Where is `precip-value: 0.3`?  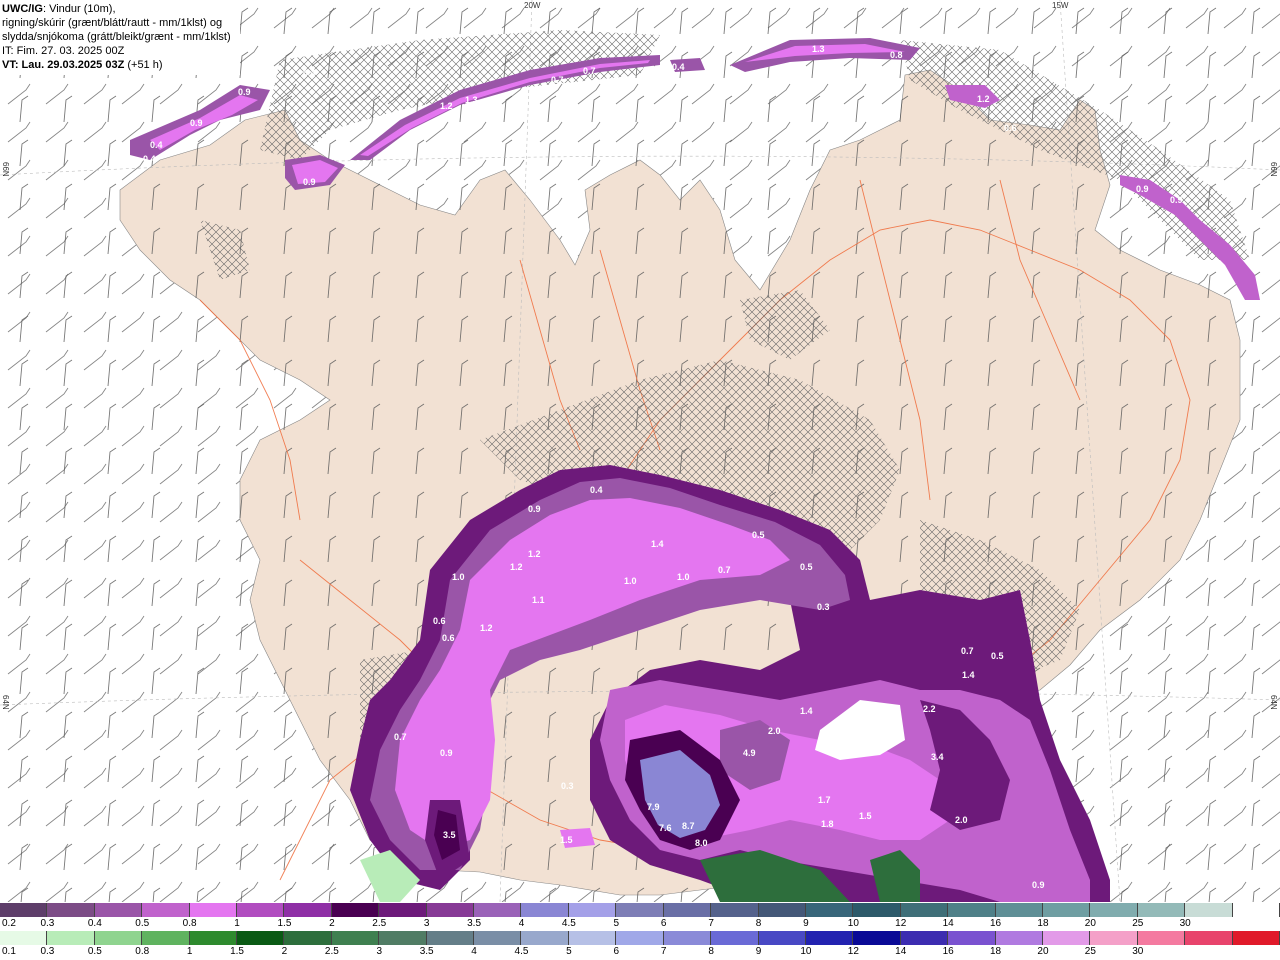
precip-value: 0.3 is located at coordinates (823, 607).